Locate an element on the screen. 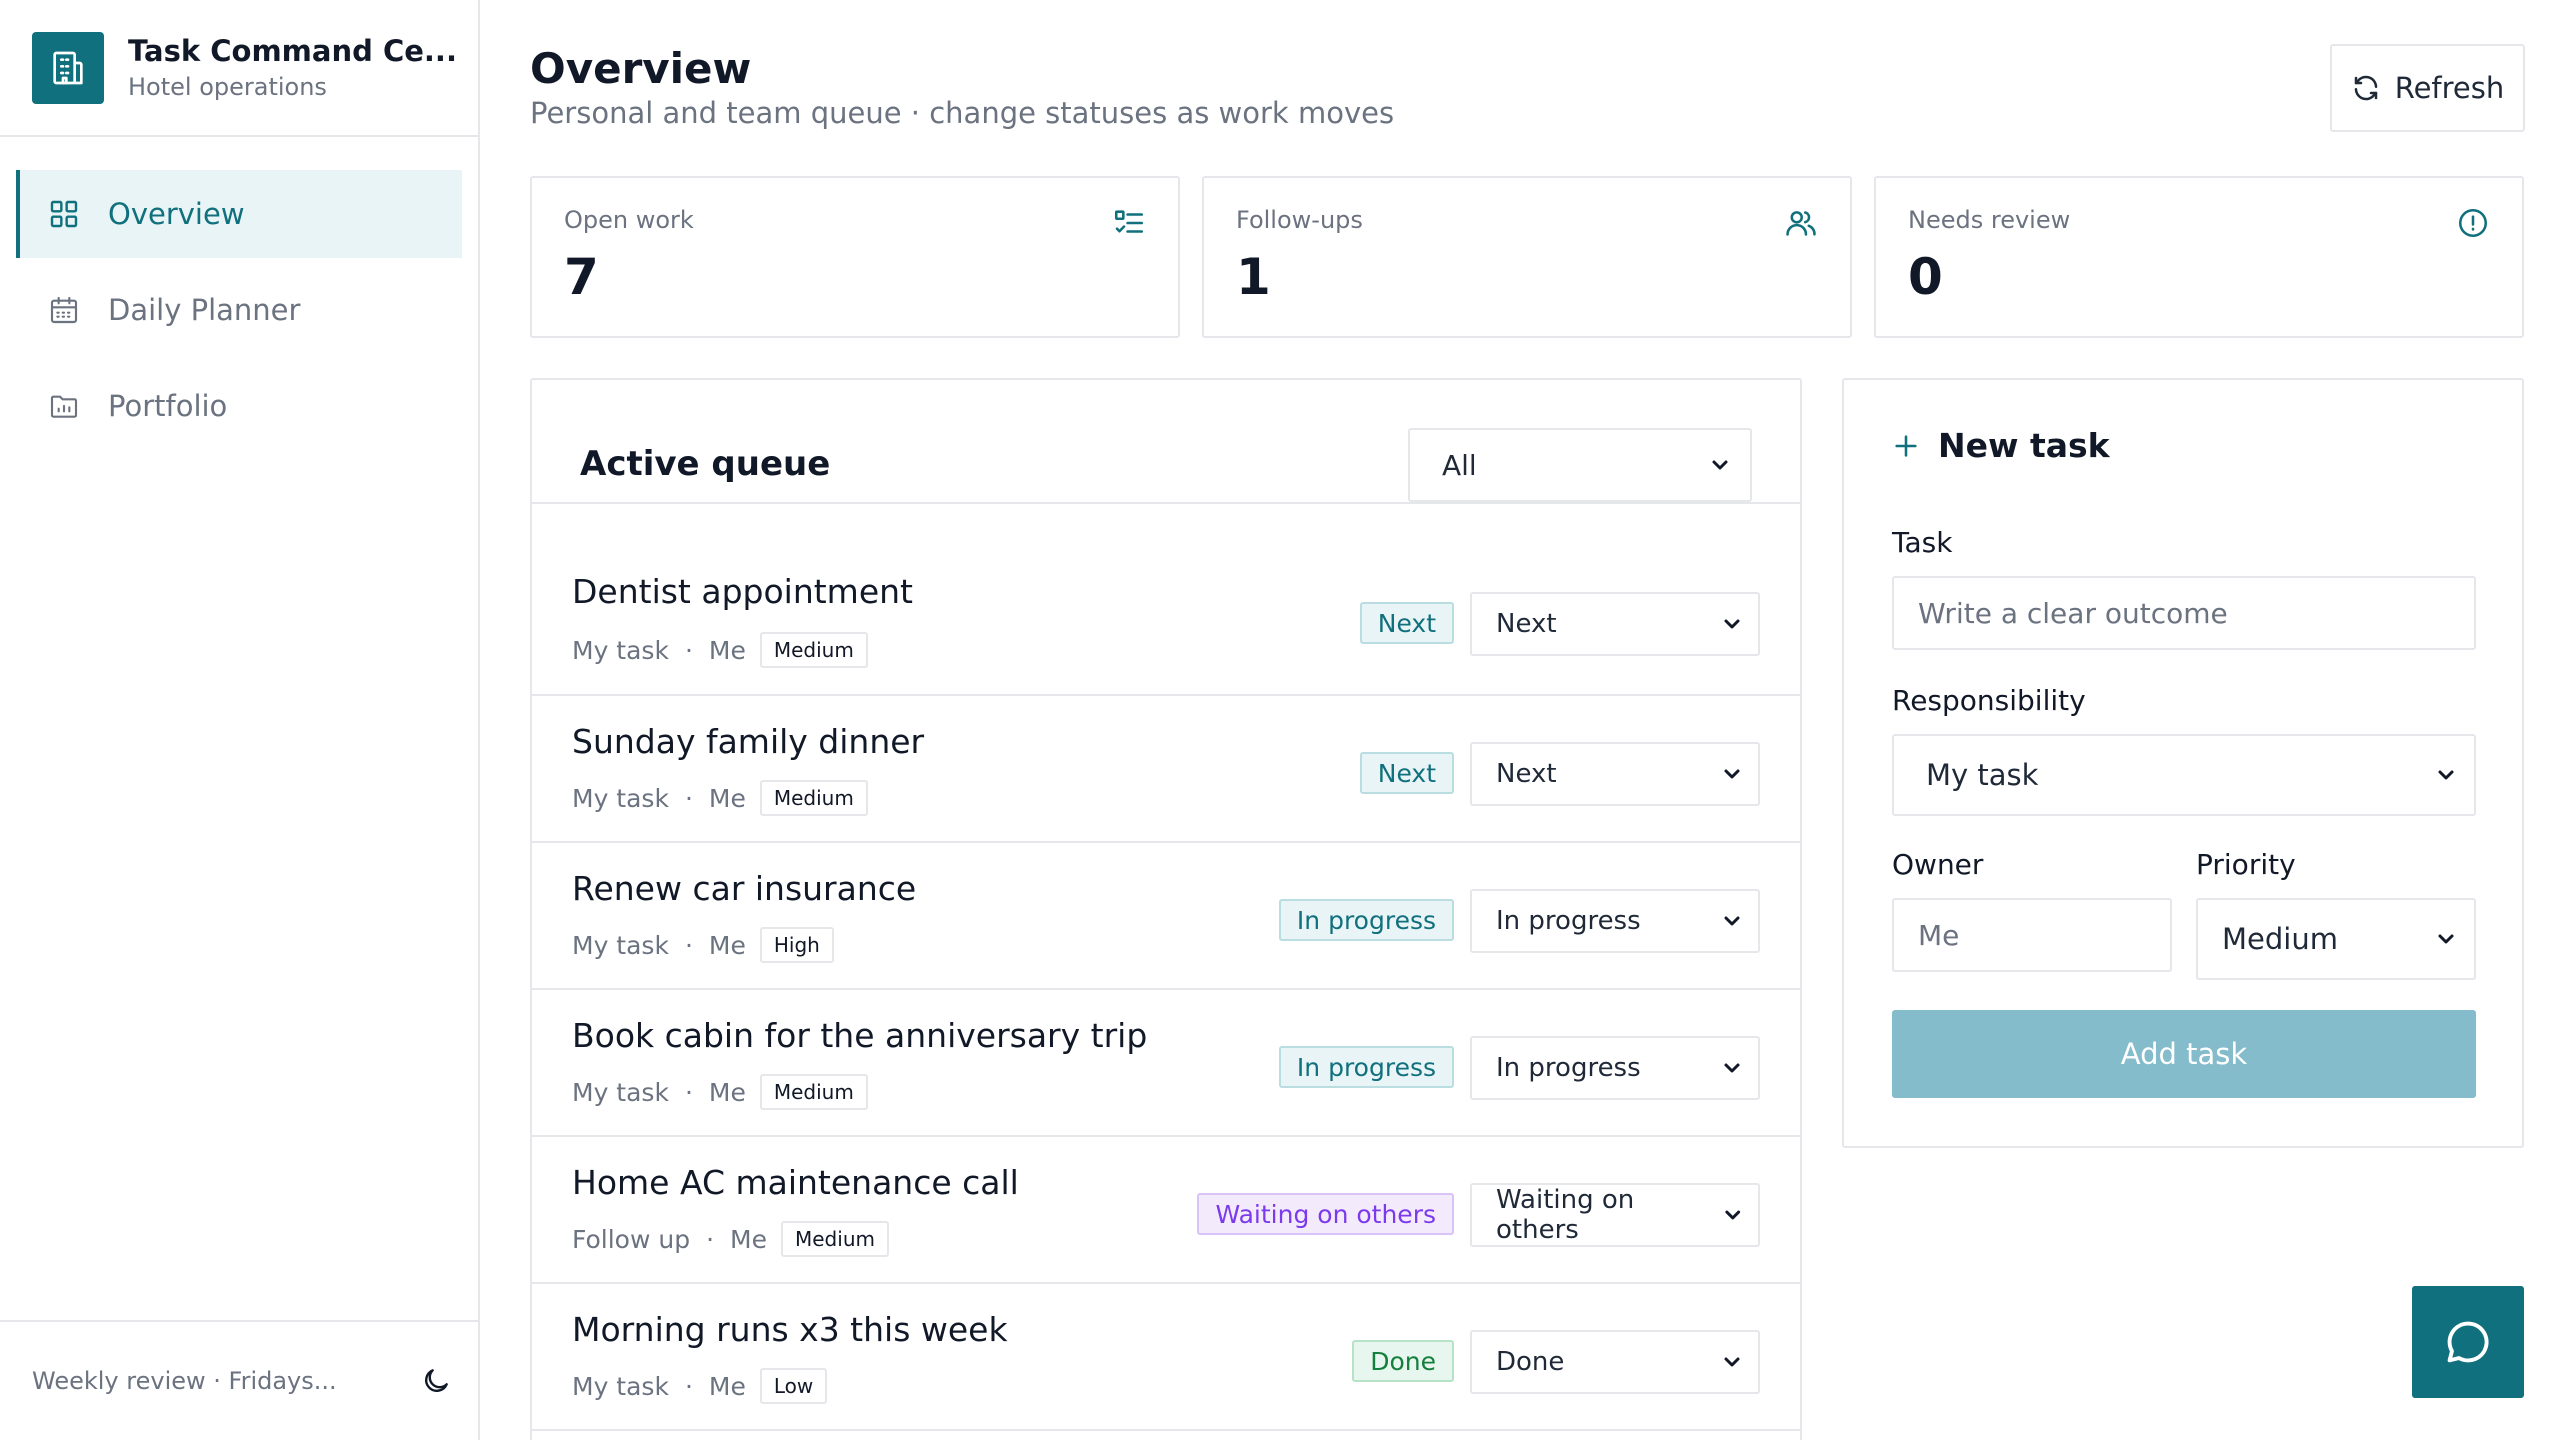 The width and height of the screenshot is (2560, 1440). new-task-header: New task is located at coordinates (2001, 445).